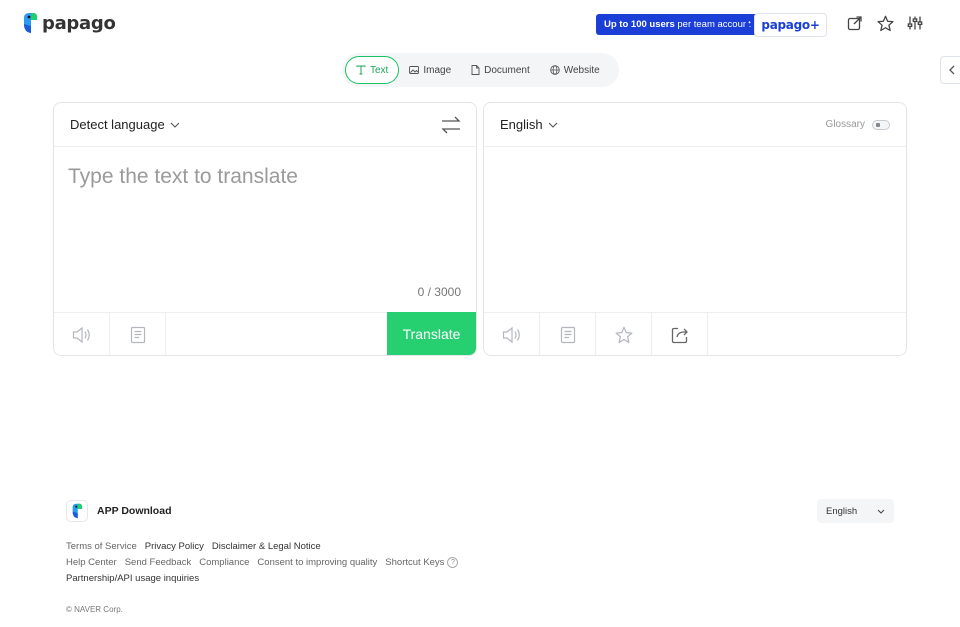 Image resolution: width=960 pixels, height=627 pixels. I want to click on terms-of-service-link: Terms of Service, so click(101, 547).